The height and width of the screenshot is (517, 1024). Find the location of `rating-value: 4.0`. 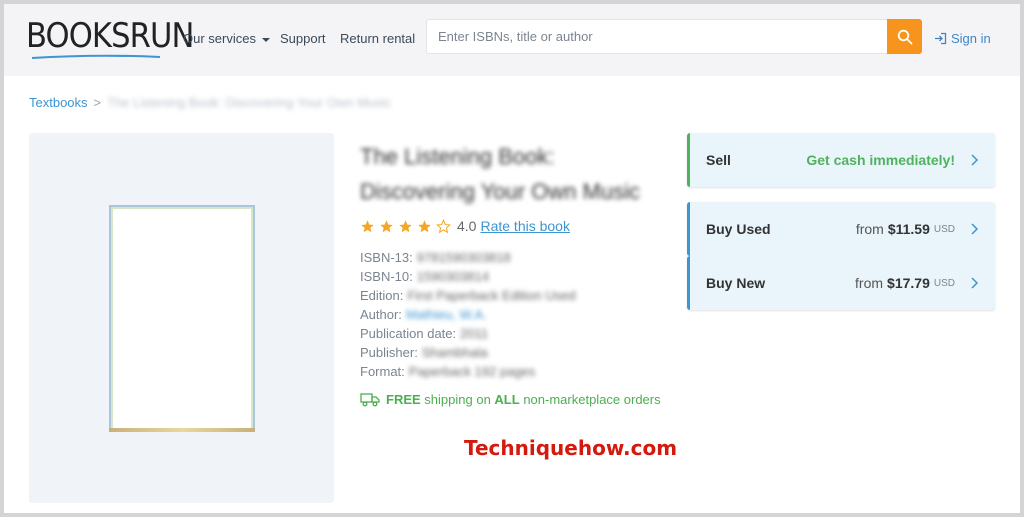

rating-value: 4.0 is located at coordinates (467, 226).